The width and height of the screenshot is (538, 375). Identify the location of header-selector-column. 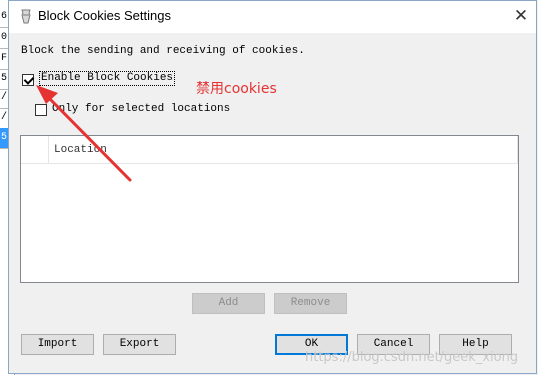
(35, 149).